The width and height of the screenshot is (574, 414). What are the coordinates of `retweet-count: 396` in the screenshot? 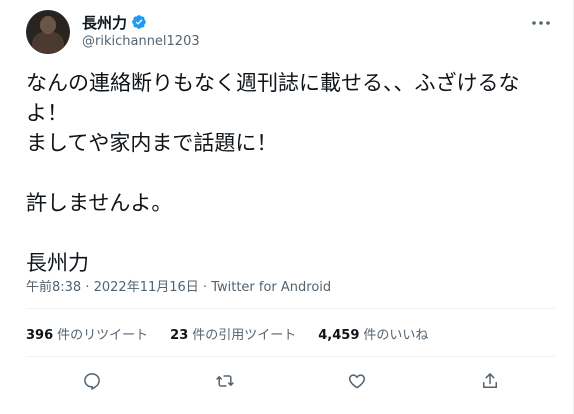 It's located at (40, 335).